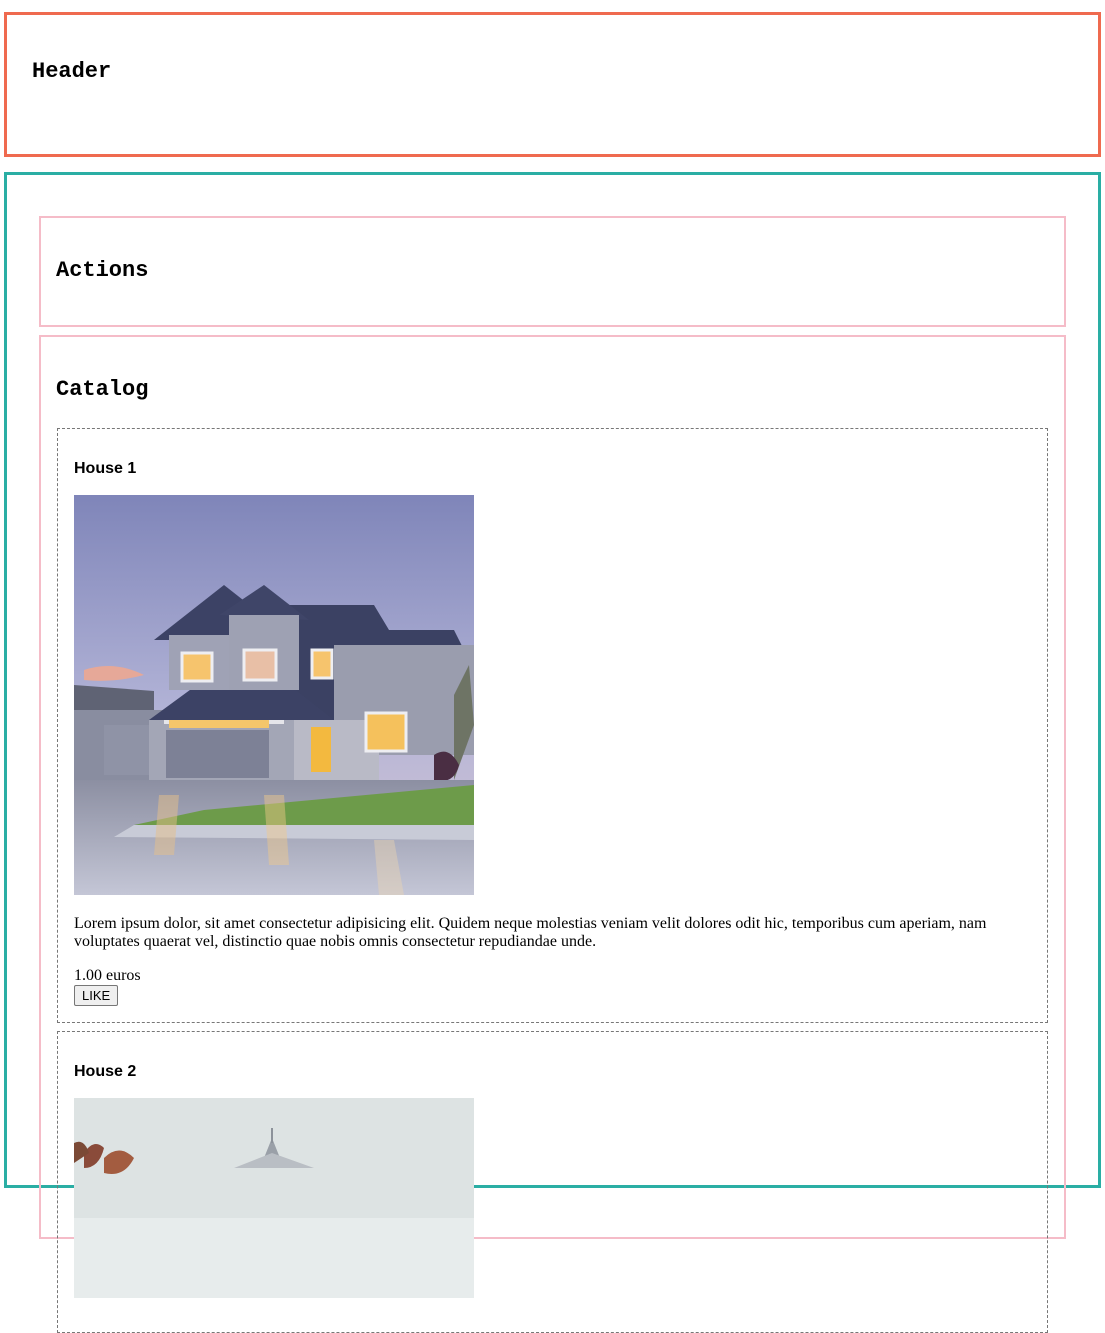 This screenshot has width=1105, height=1333. Describe the element at coordinates (72, 71) in the screenshot. I see `header-title: Header` at that location.